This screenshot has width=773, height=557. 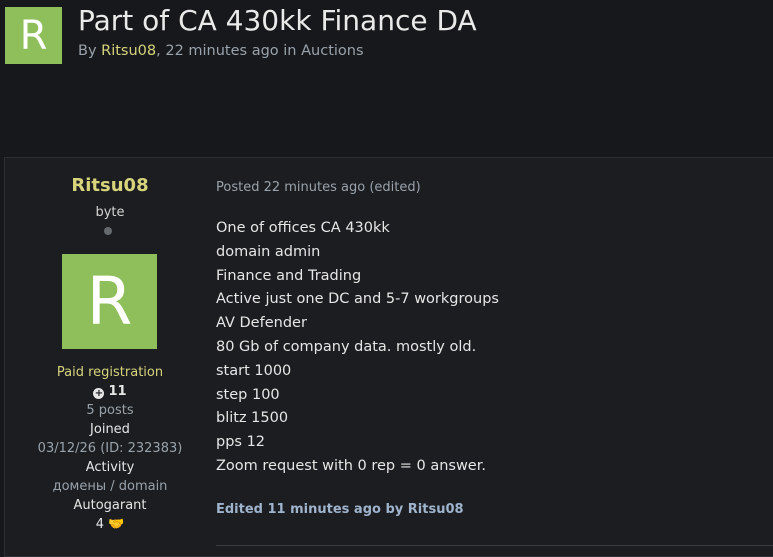 I want to click on autogarant-label: Autogarant, so click(x=110, y=505).